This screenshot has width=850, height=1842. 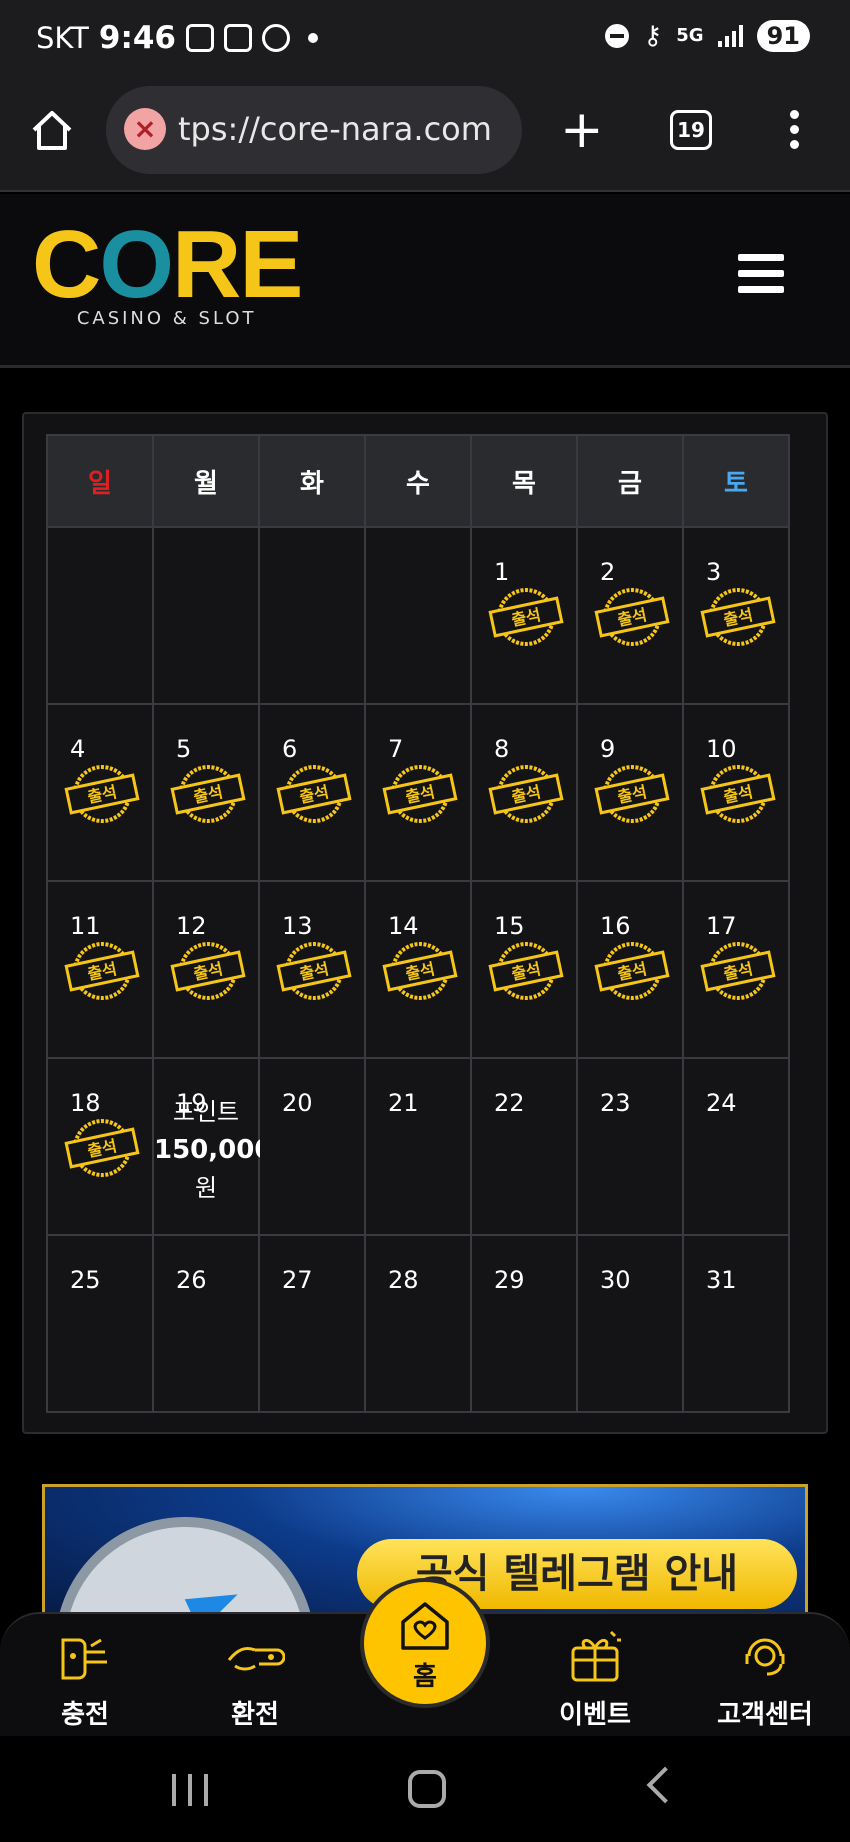 I want to click on status-left: SKT 9:46, so click(x=177, y=38).